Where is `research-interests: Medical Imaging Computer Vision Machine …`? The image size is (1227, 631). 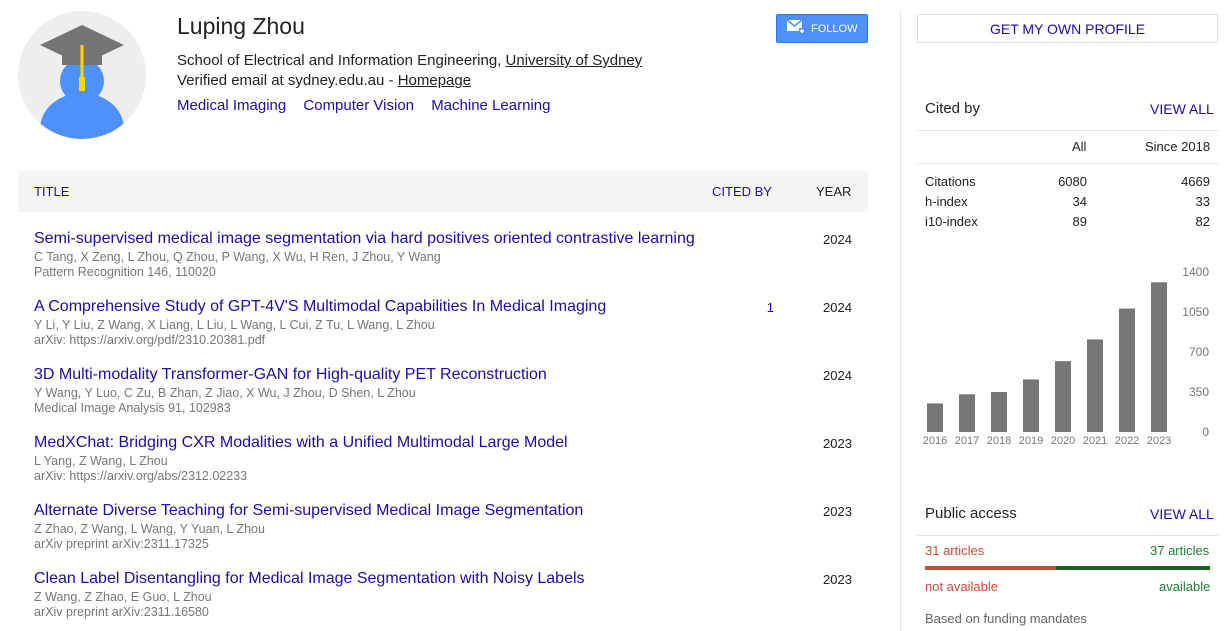
research-interests: Medical Imaging Computer Vision Machine … is located at coordinates (370, 105).